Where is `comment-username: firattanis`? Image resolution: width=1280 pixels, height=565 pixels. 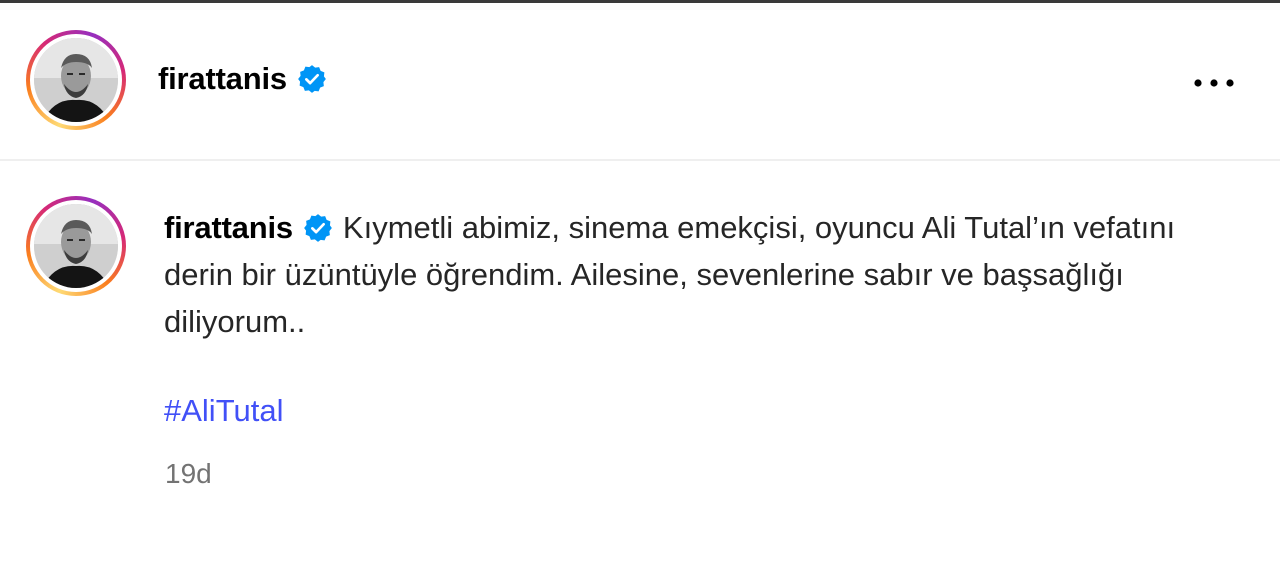
comment-username: firattanis is located at coordinates (228, 227).